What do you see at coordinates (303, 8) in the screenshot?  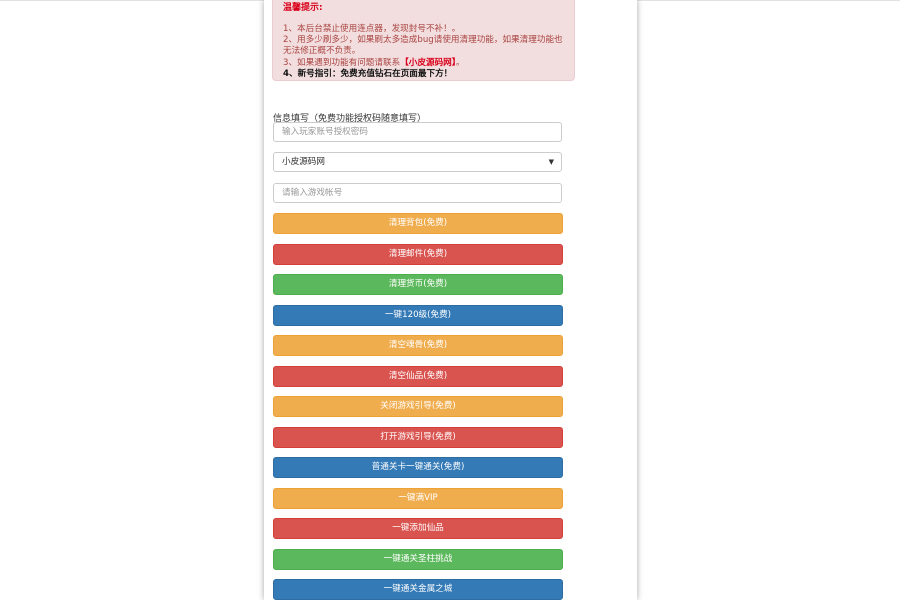 I see `notice-title: 温馨提示:` at bounding box center [303, 8].